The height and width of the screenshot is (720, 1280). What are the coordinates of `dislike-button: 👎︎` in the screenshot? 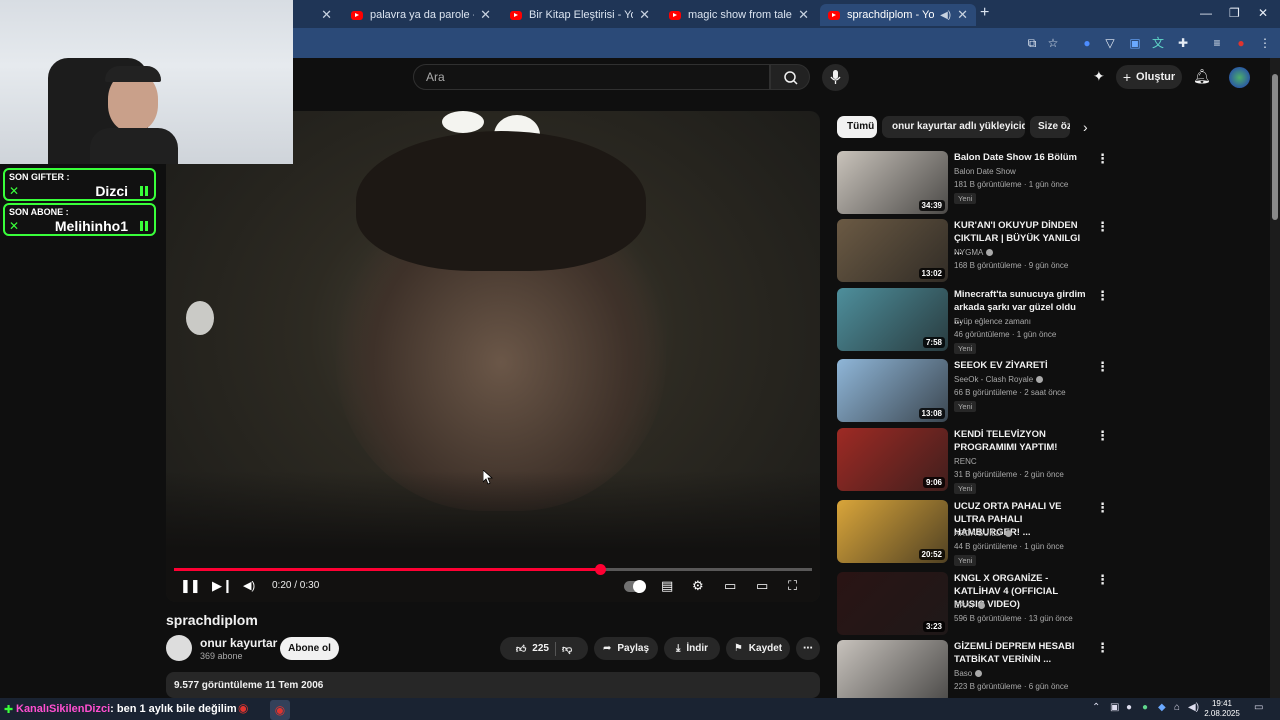 It's located at (567, 649).